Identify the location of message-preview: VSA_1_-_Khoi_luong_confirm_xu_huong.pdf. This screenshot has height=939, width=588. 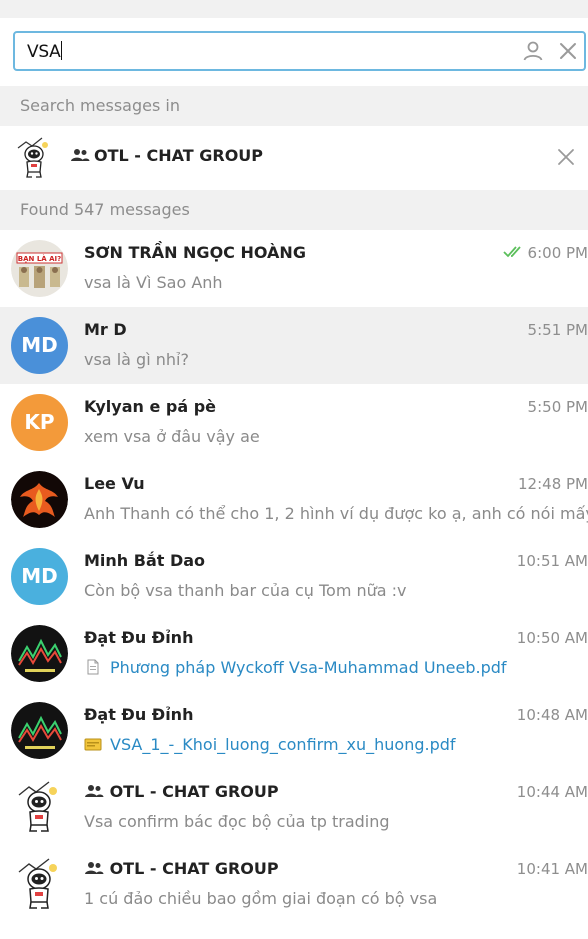
(336, 744).